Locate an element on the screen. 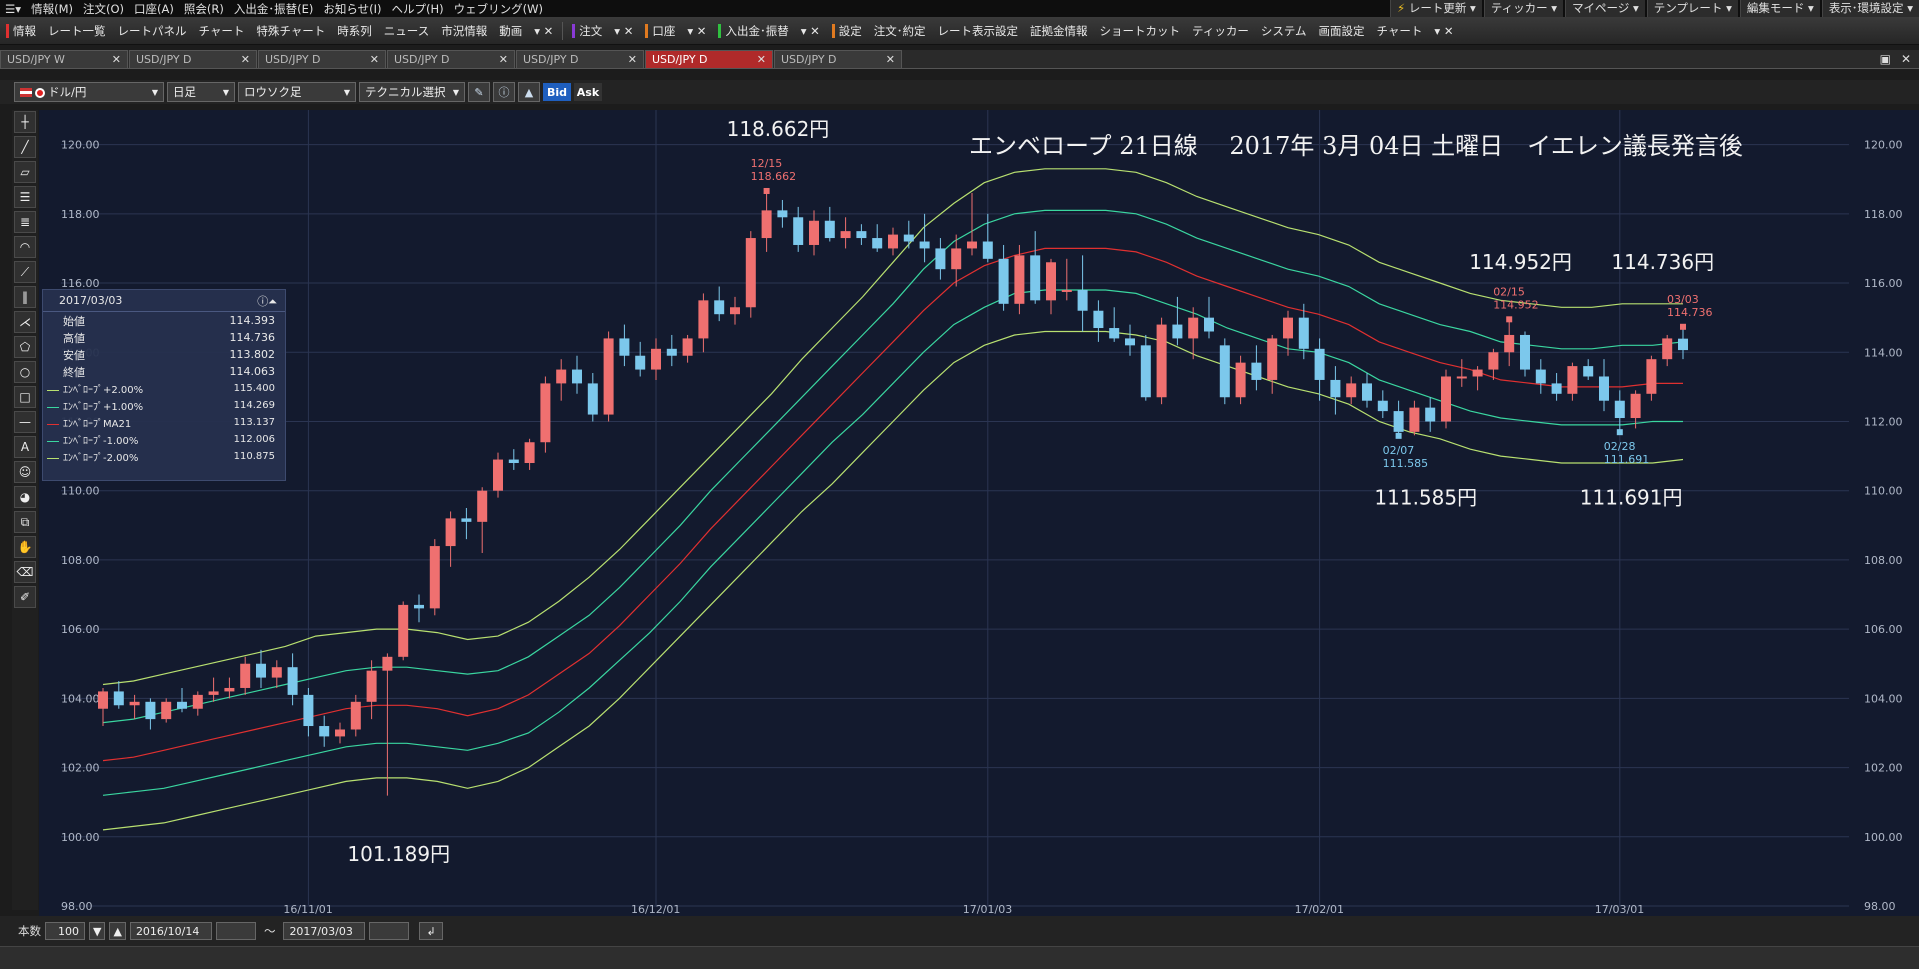 This screenshot has height=969, width=1919. paint-icon: ◕ is located at coordinates (25, 497).